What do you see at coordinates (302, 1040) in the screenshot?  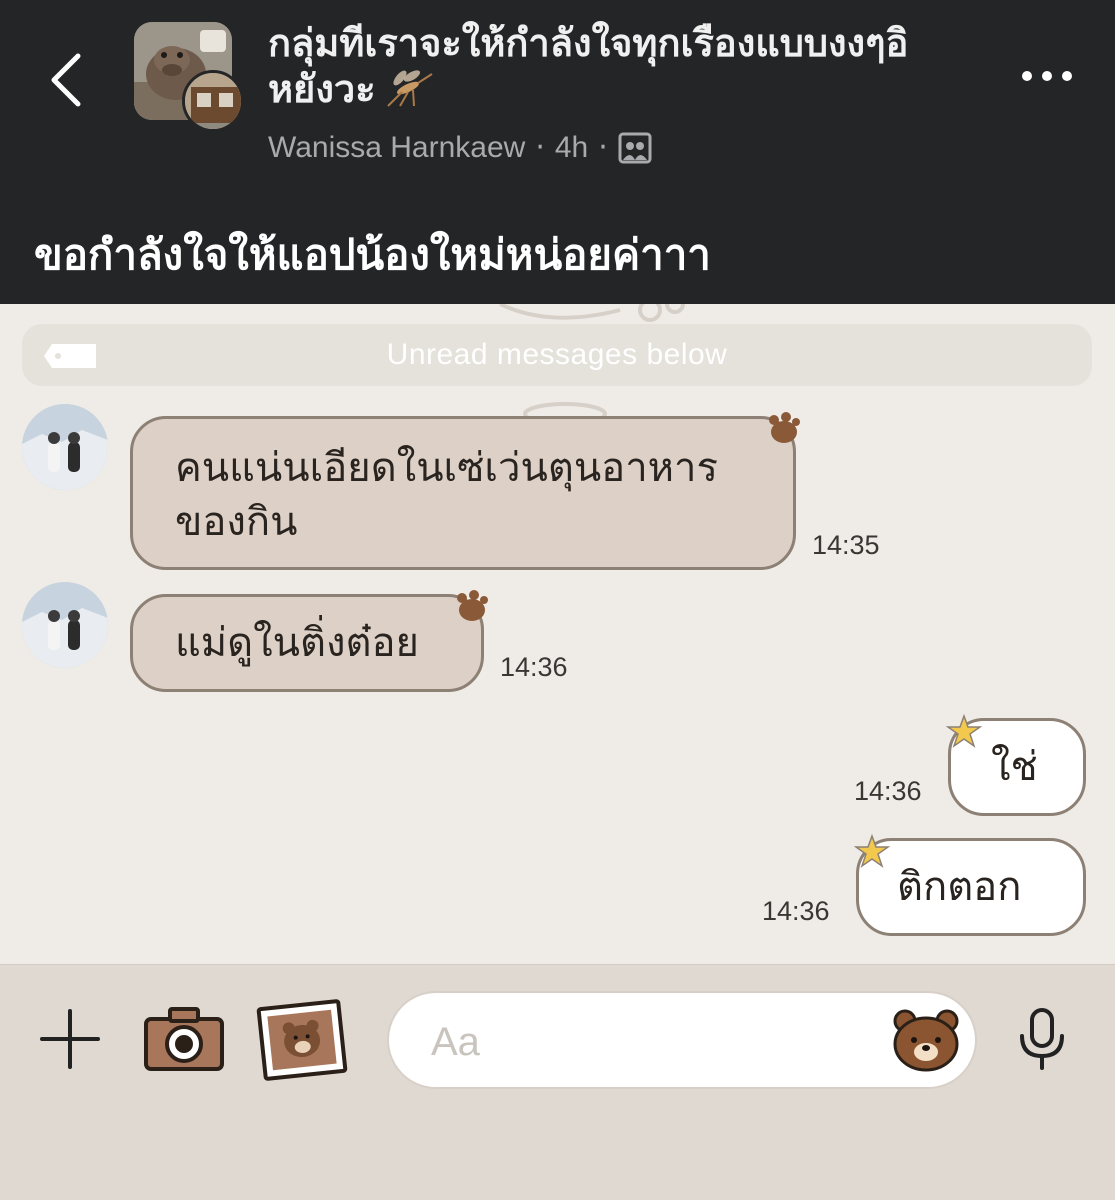 I see `photo-frame-icon` at bounding box center [302, 1040].